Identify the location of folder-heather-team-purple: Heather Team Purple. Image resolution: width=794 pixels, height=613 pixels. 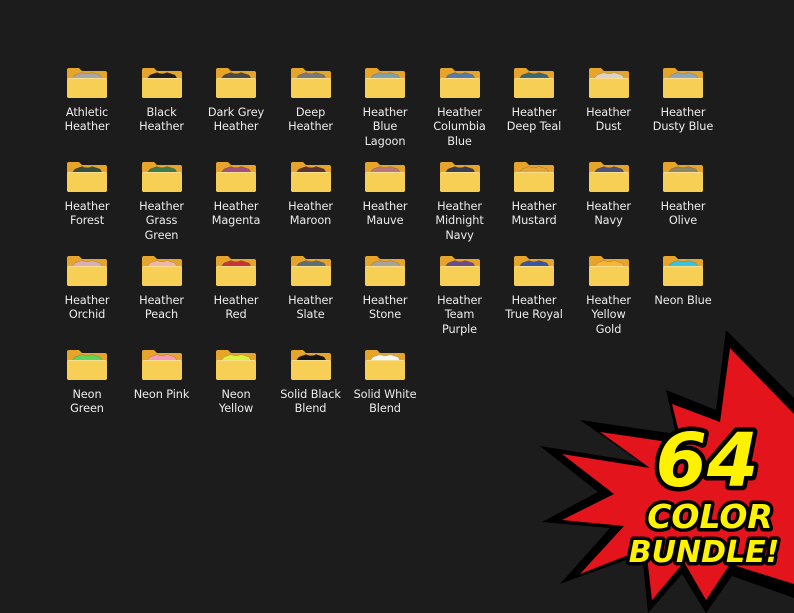
(460, 296).